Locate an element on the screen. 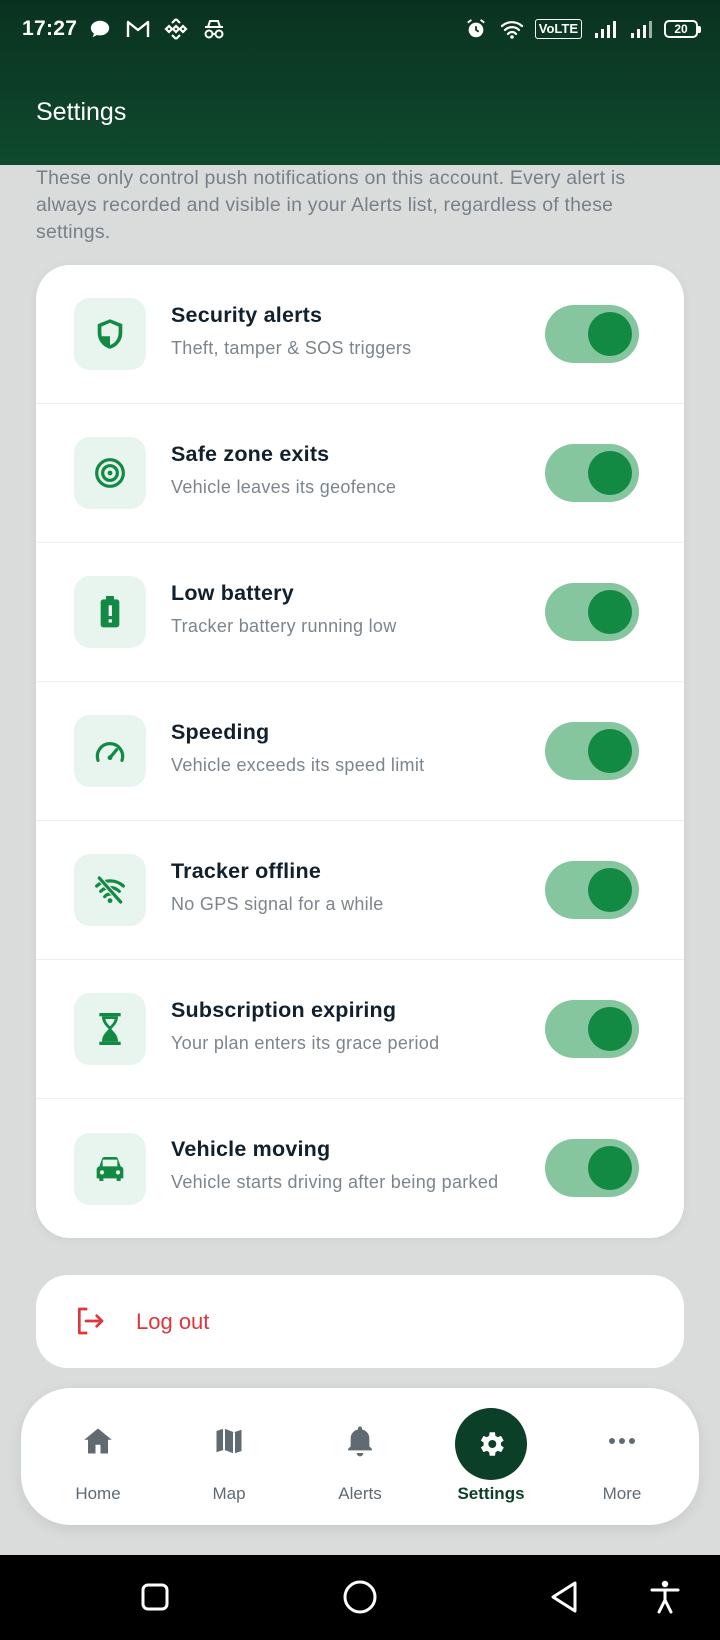 The image size is (720, 1640). home-icon is located at coordinates (98, 1441).